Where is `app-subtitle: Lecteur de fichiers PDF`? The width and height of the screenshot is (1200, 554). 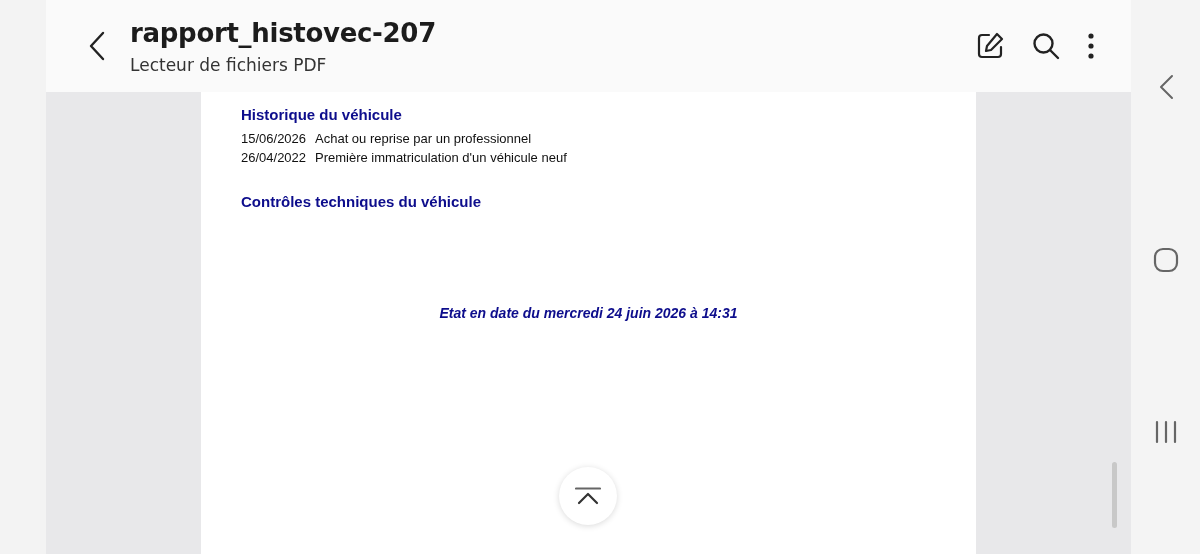 app-subtitle: Lecteur de fichiers PDF is located at coordinates (229, 65).